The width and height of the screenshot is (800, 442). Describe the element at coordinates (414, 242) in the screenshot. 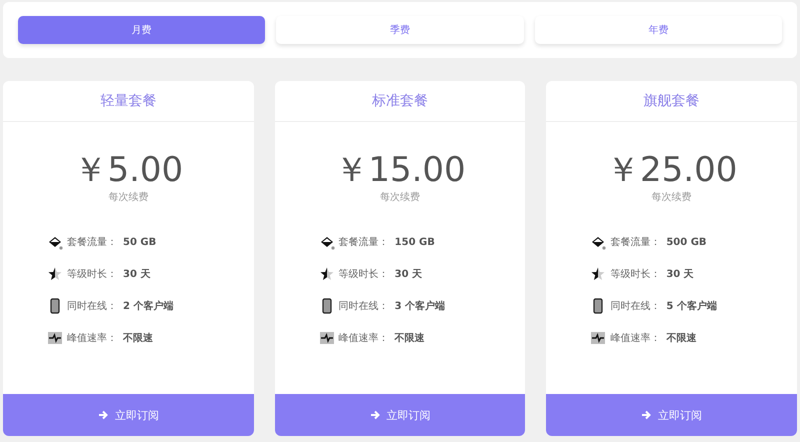

I see `feature-value: 150 GB` at that location.